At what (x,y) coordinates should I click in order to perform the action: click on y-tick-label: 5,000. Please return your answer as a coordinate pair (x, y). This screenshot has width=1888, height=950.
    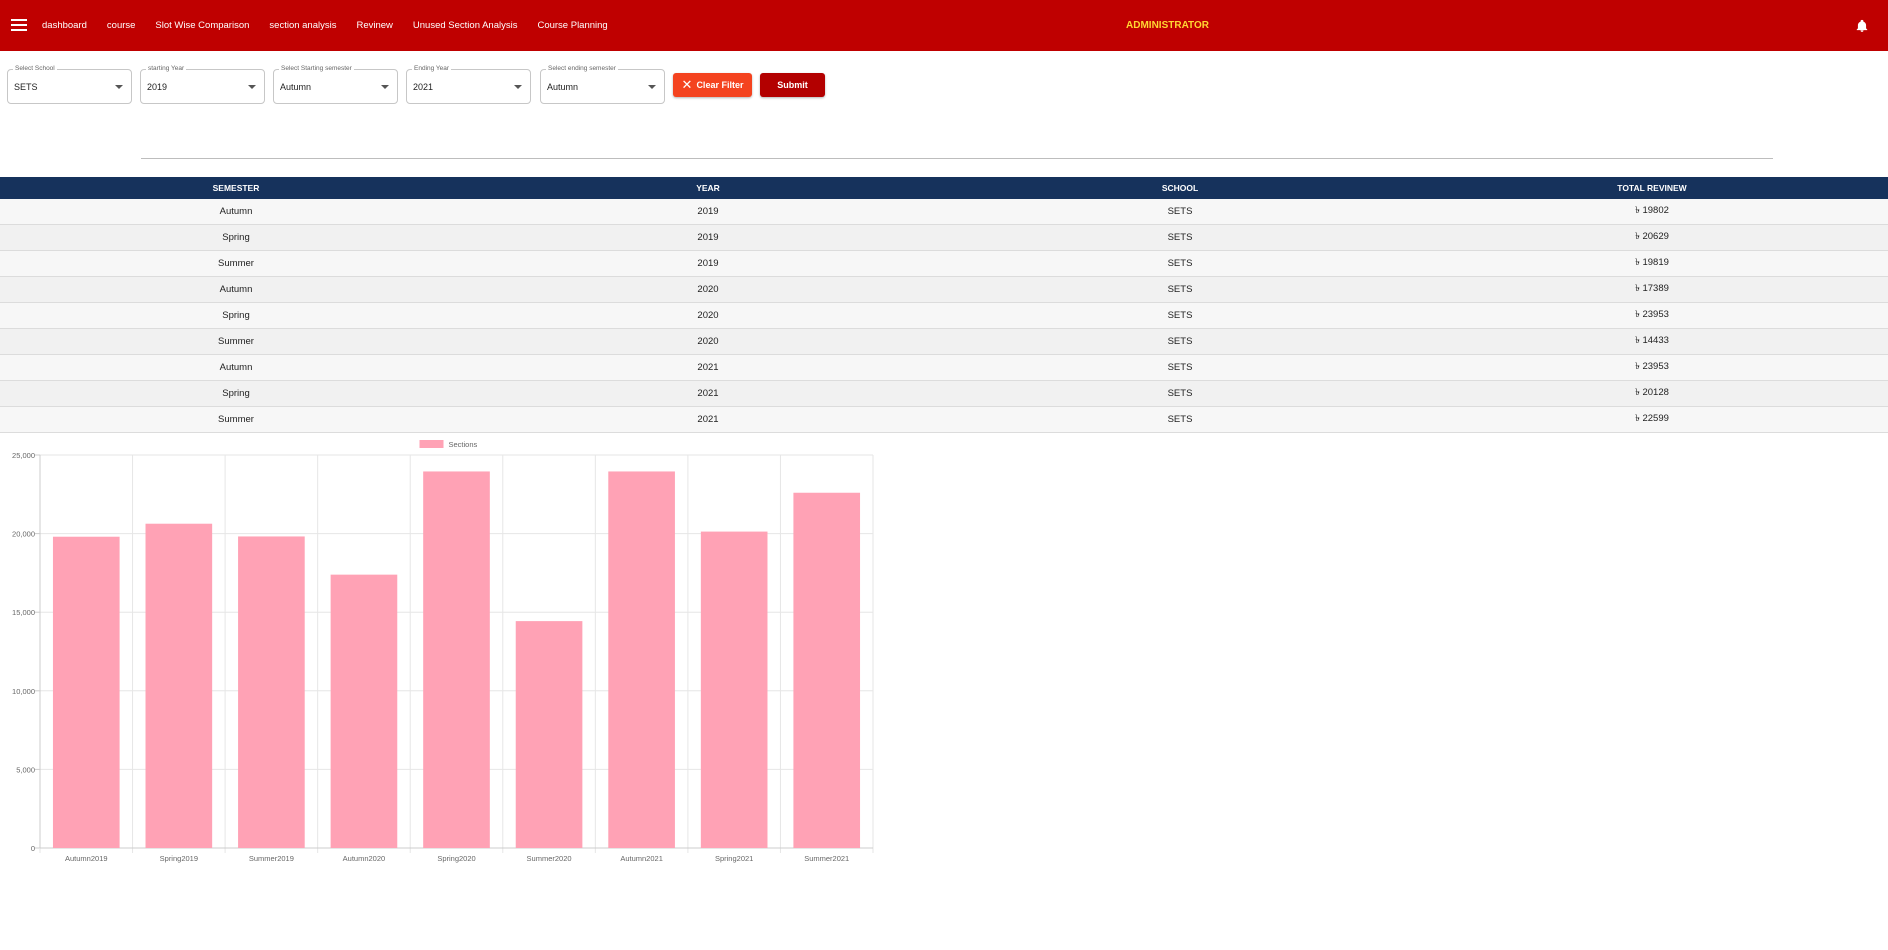
    Looking at the image, I should click on (25, 769).